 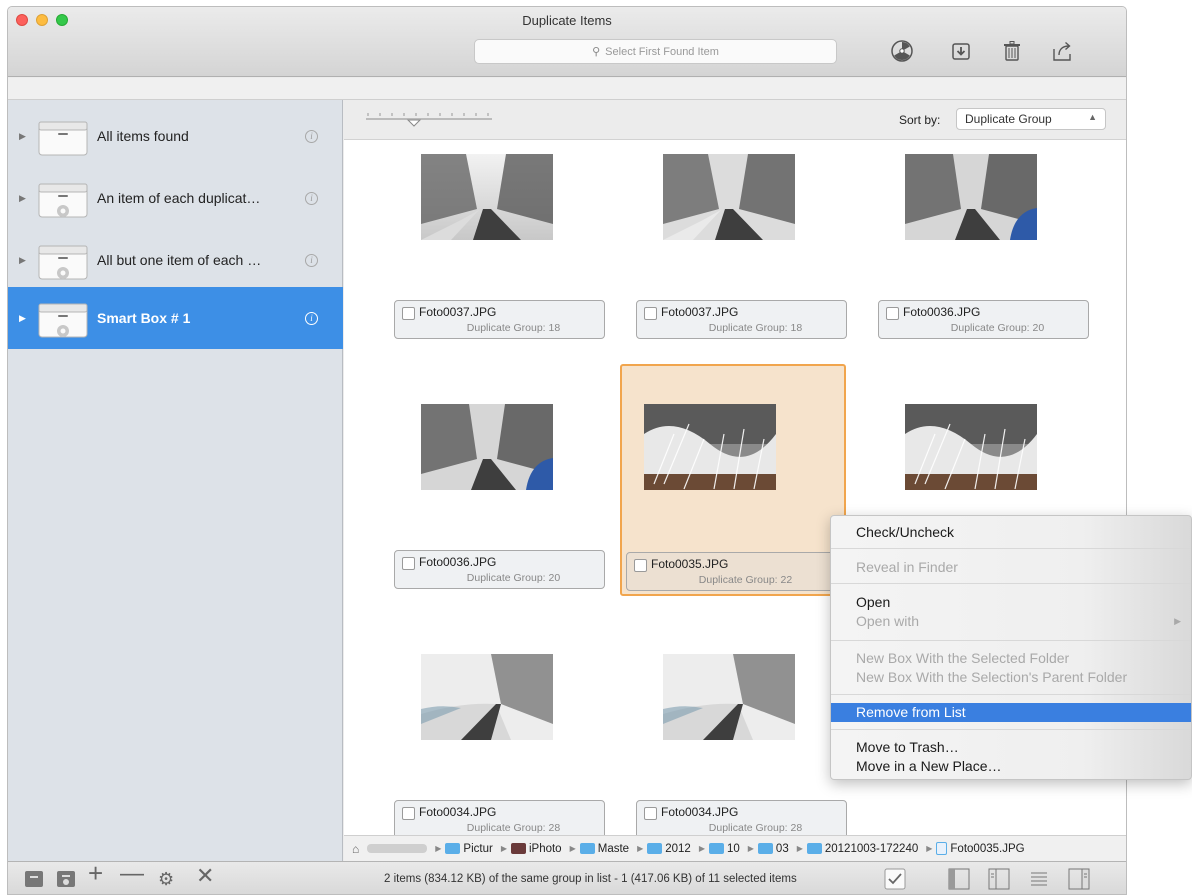 I want to click on path-segment: 03, so click(x=773, y=849).